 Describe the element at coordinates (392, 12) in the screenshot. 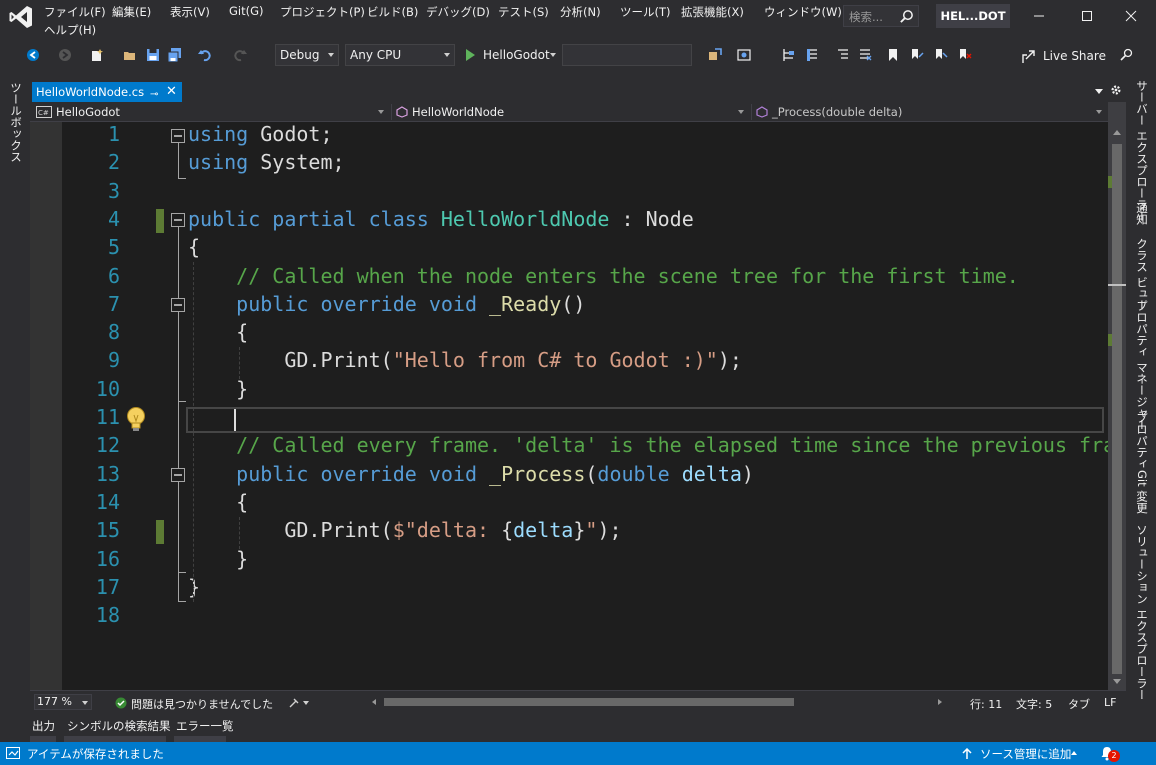

I see `menu-build: ビルド(B)` at that location.